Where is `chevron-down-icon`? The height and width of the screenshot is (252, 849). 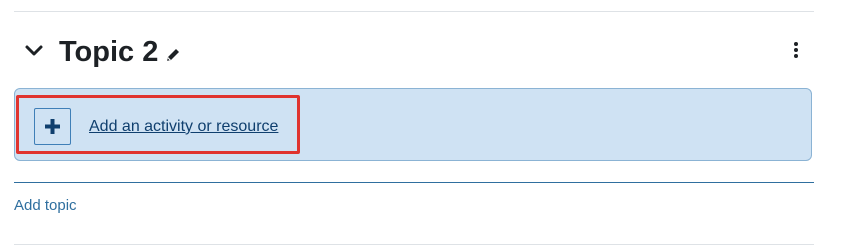 chevron-down-icon is located at coordinates (34, 51).